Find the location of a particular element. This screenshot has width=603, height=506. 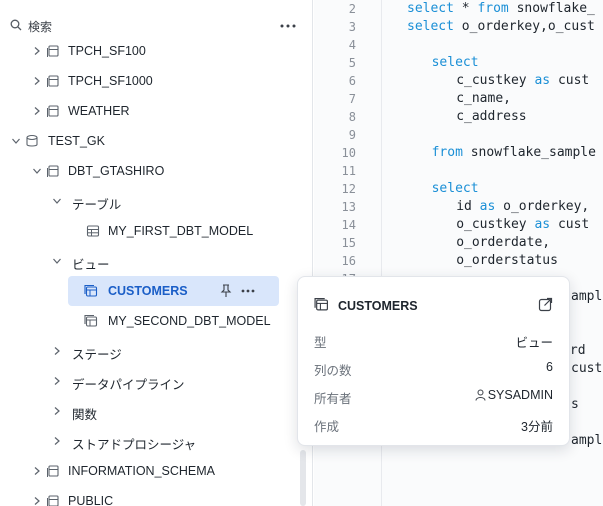

code-line: id as o_orderkey, is located at coordinates (522, 206).